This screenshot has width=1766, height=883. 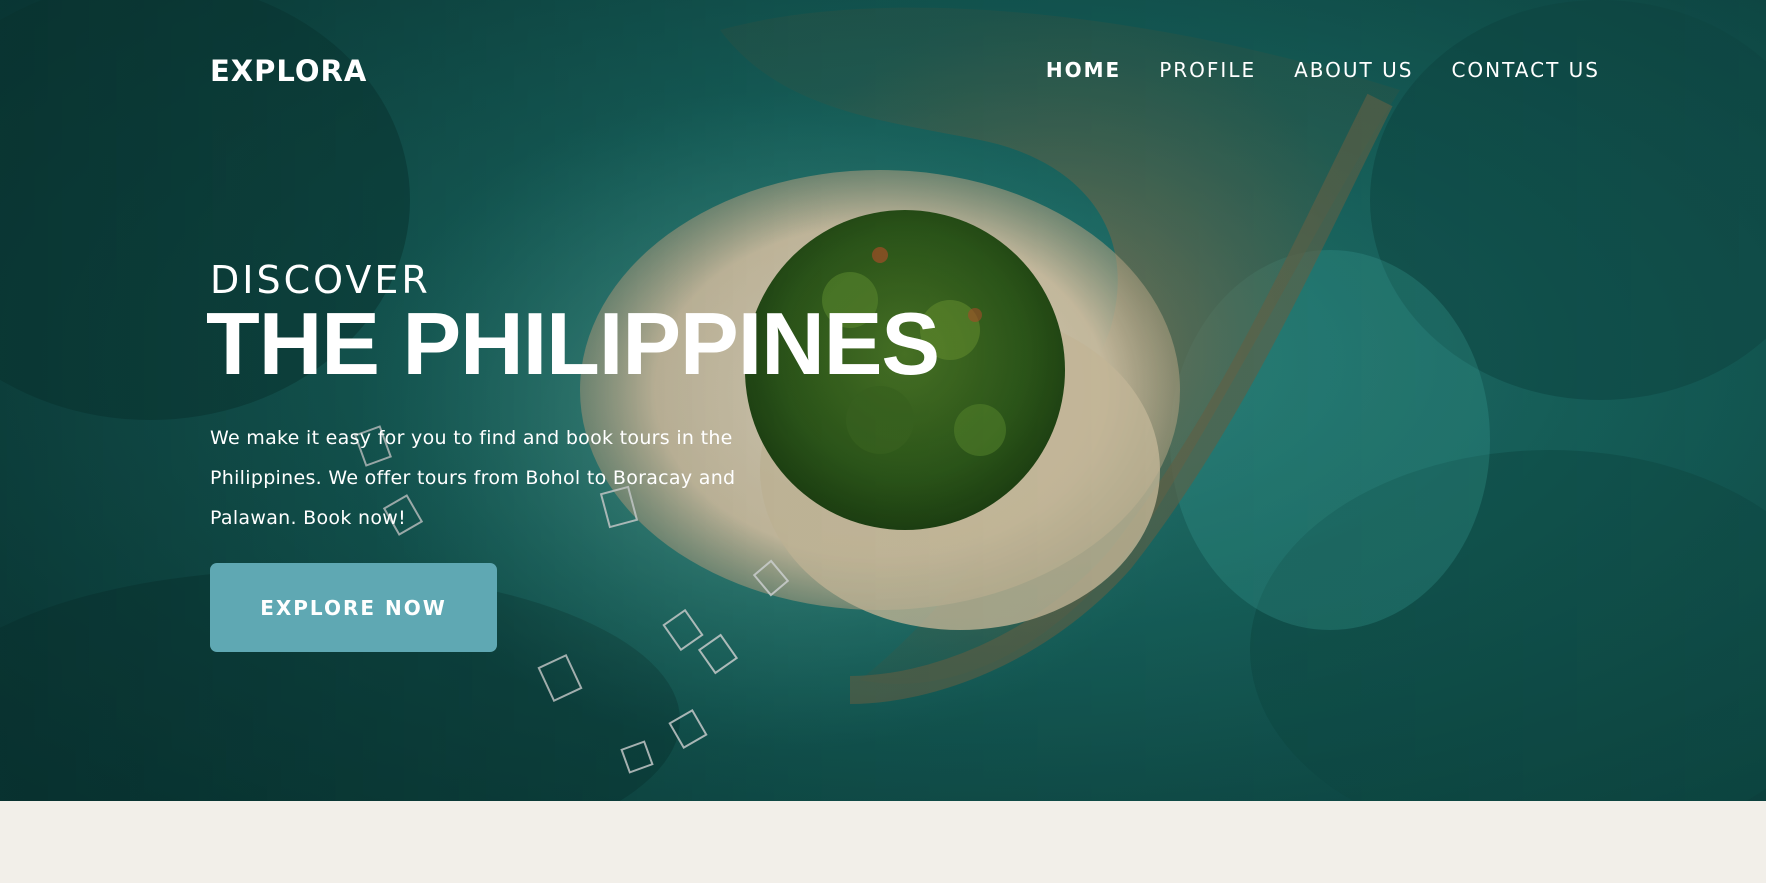 I want to click on nav-item-about-us: ABOUT US, so click(x=1353, y=70).